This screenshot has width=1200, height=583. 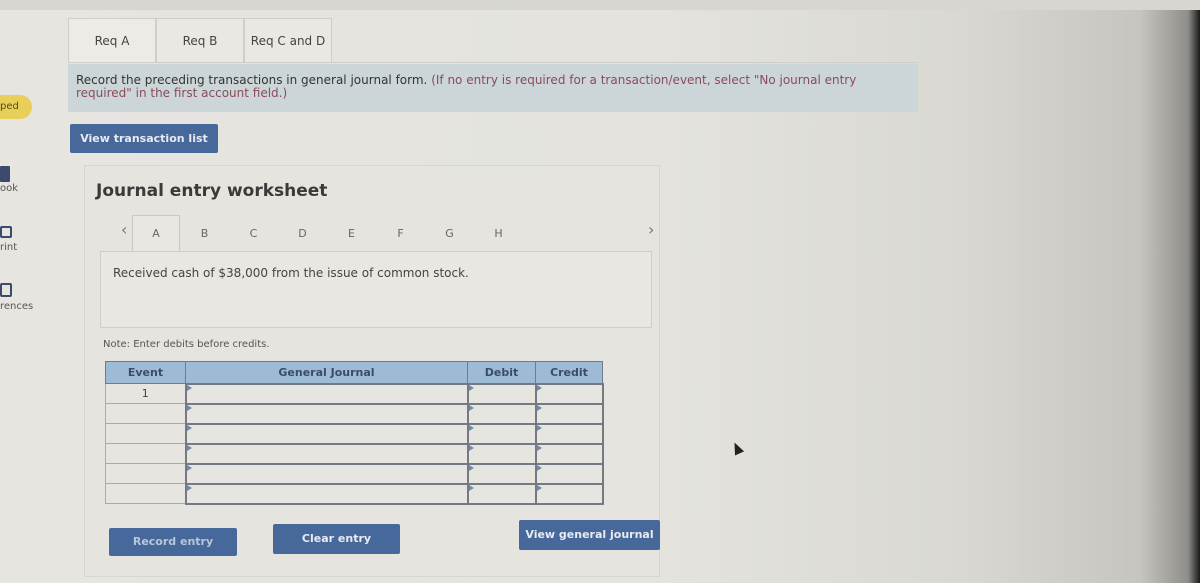 I want to click on view-transaction-list-button: View transaction list, so click(x=144, y=138).